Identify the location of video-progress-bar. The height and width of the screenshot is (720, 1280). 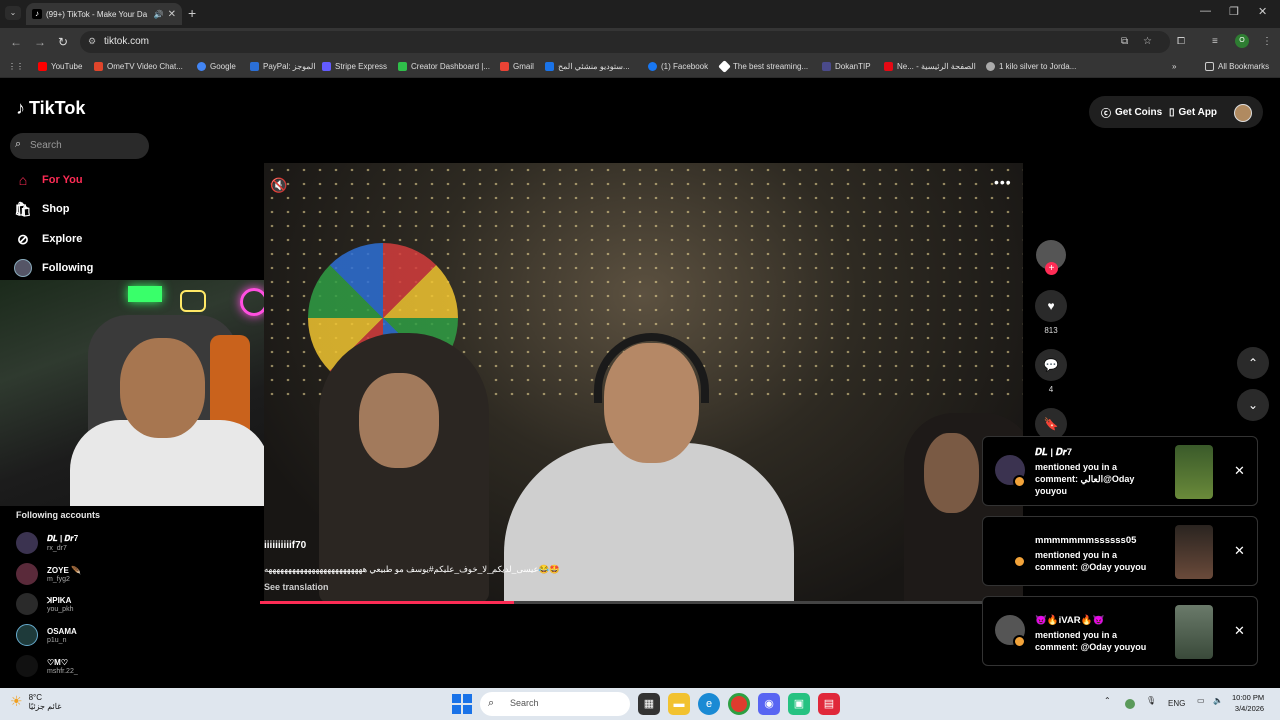
(645, 602).